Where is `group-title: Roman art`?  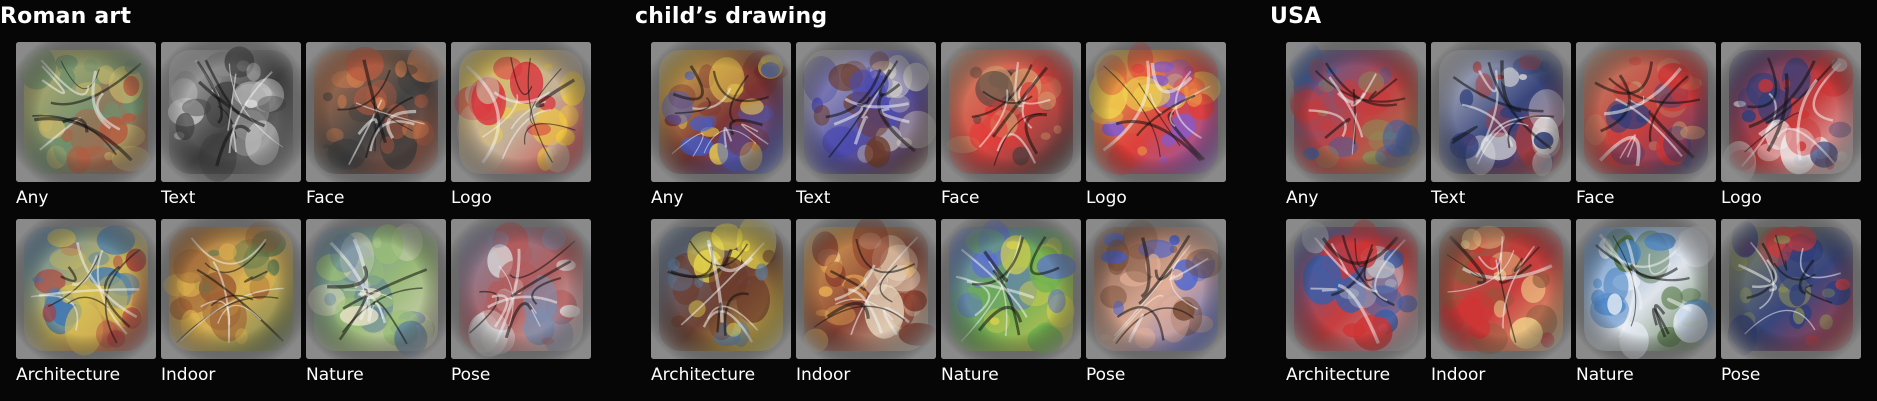 group-title: Roman art is located at coordinates (66, 16).